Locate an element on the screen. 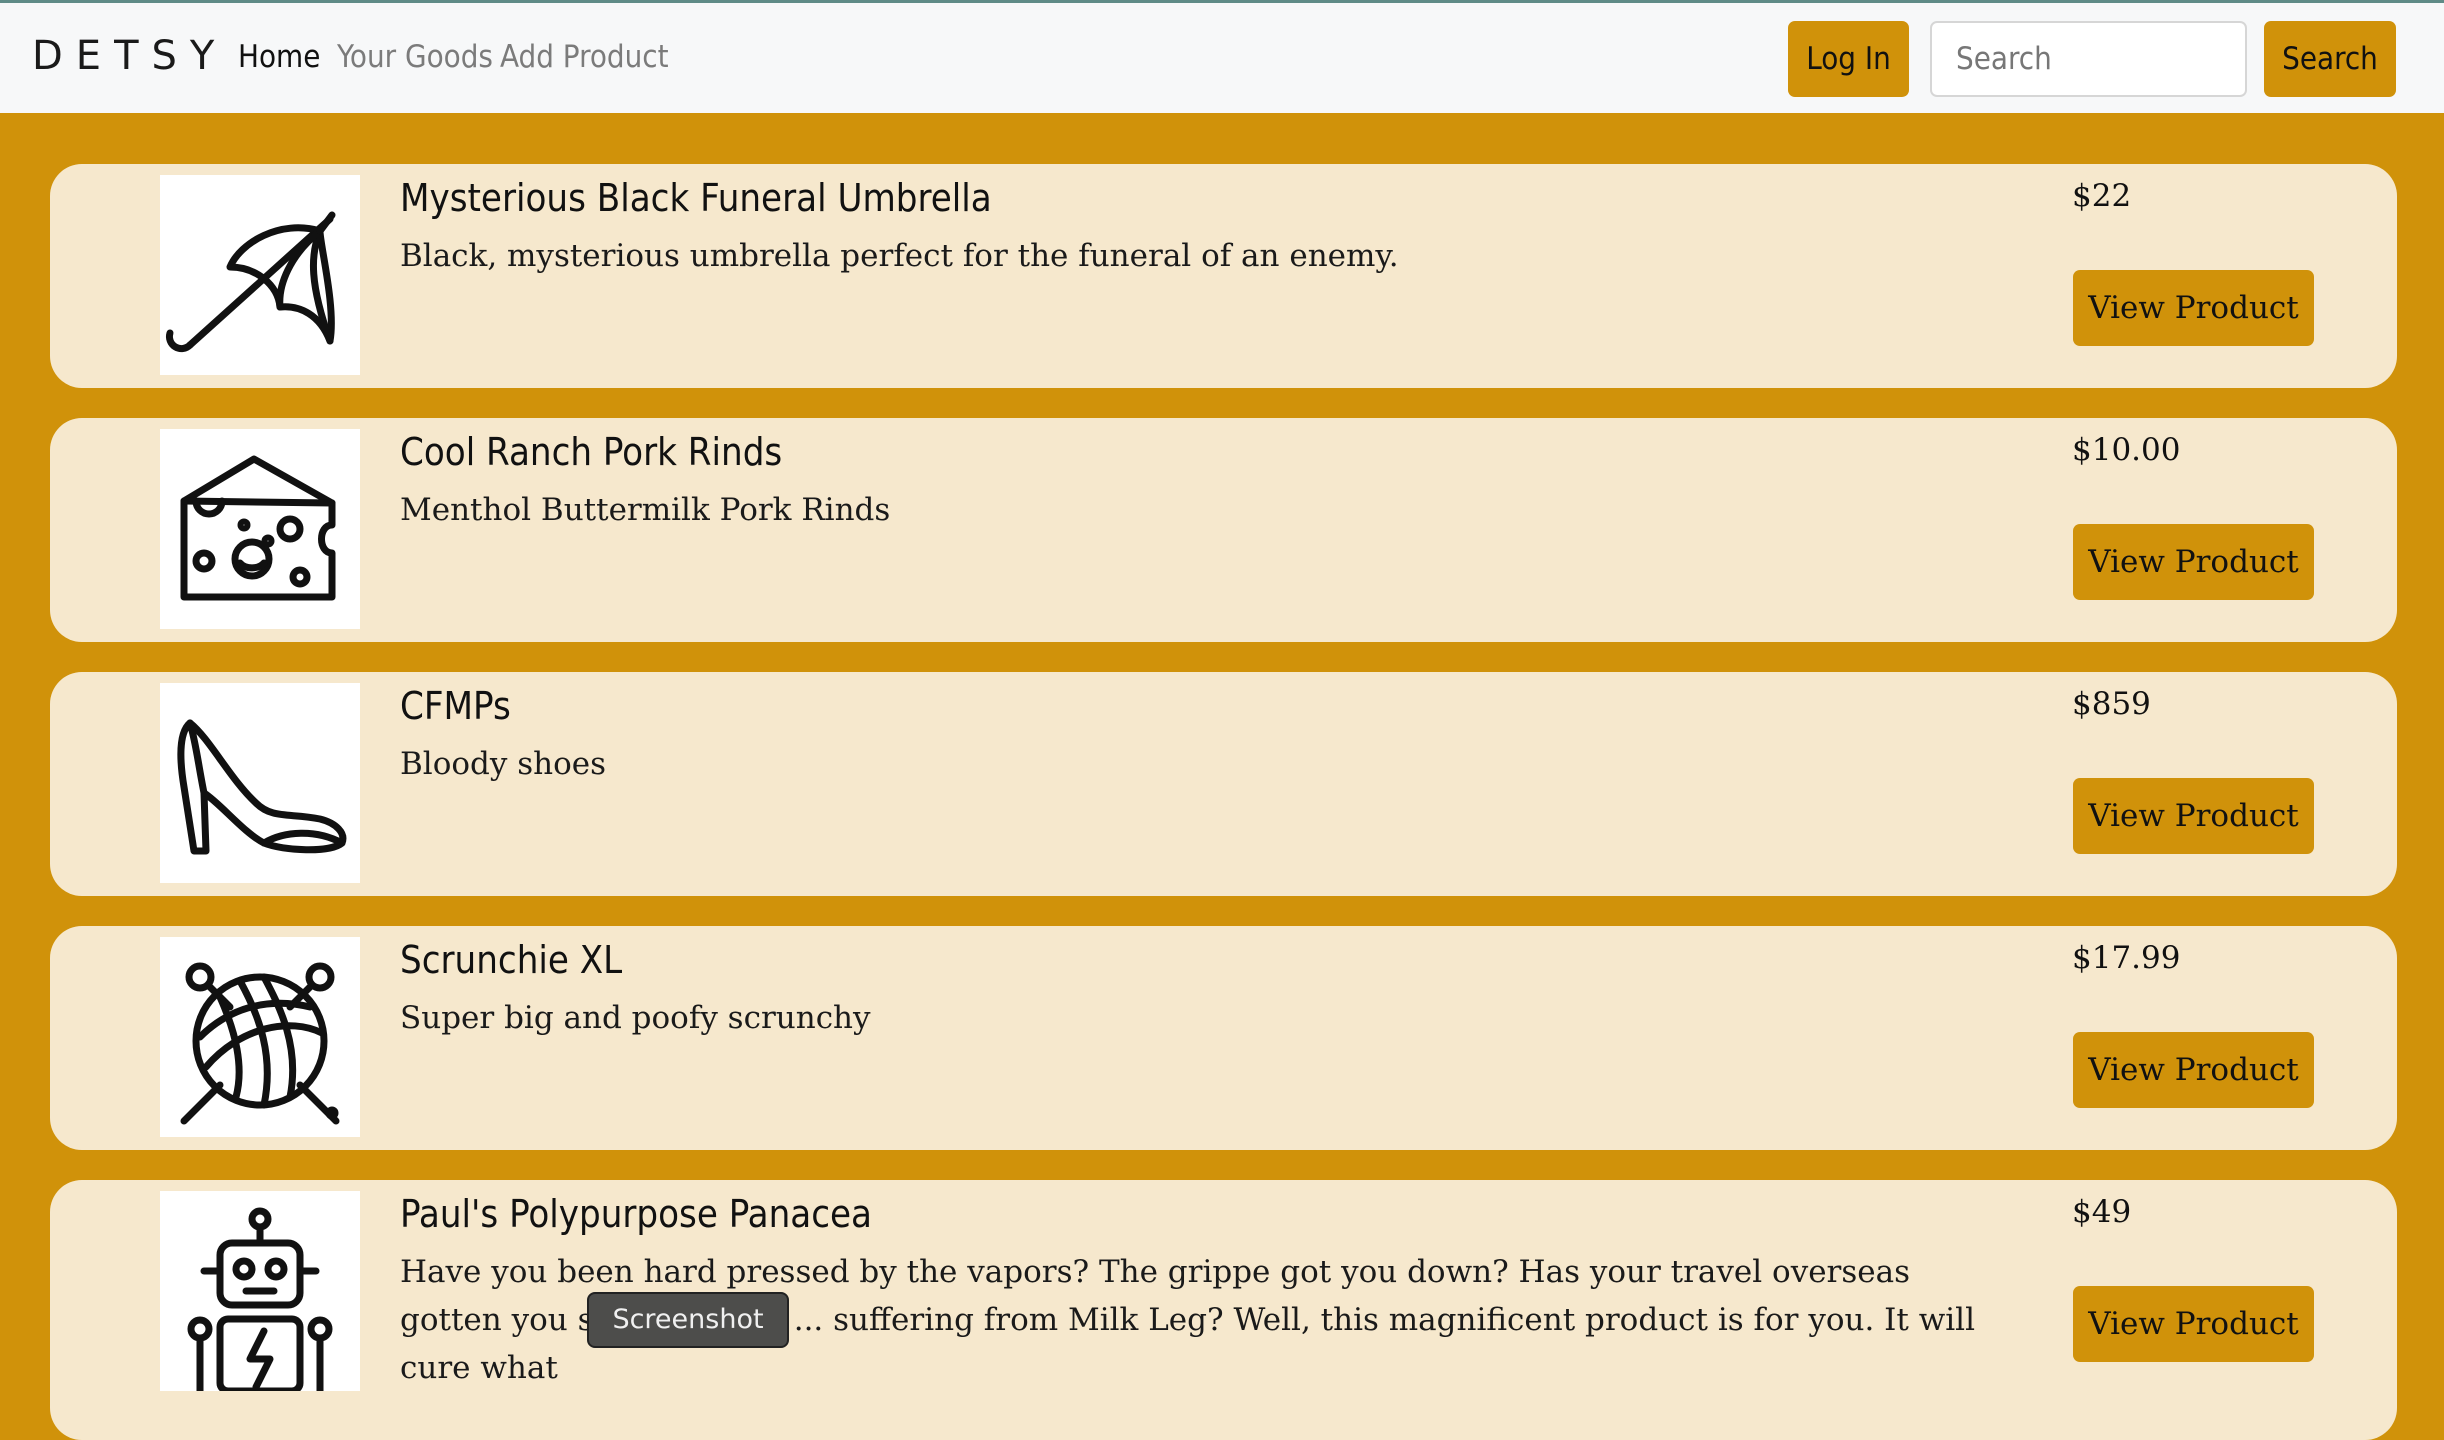  product-description: Super big and poofy scrunchy is located at coordinates (635, 1018).